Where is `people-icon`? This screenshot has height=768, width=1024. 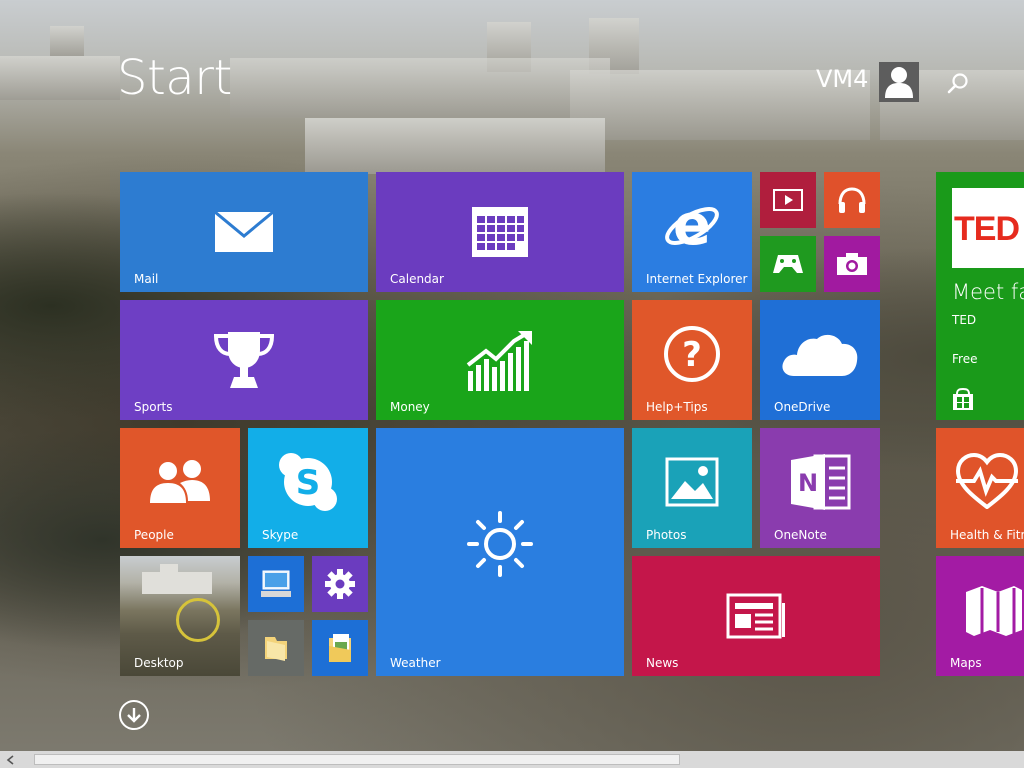
people-icon is located at coordinates (180, 482).